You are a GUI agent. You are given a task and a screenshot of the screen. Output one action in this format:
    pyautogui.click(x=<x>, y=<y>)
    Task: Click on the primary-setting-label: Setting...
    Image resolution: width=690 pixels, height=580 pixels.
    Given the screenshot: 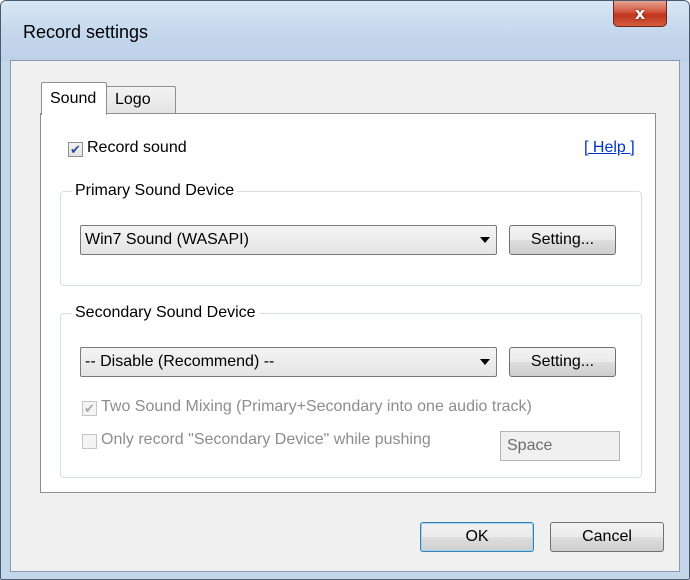 What is the action you would take?
    pyautogui.click(x=562, y=239)
    